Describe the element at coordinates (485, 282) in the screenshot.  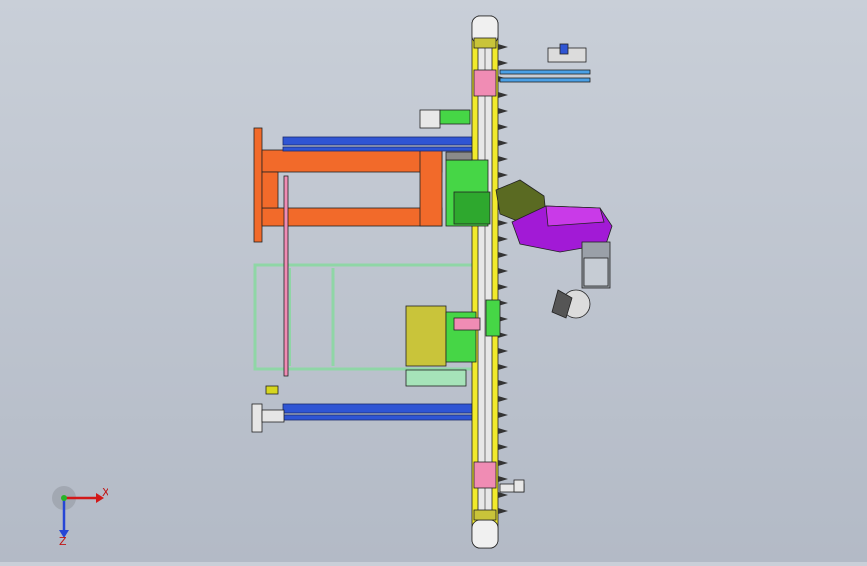
I see `linear-rail` at that location.